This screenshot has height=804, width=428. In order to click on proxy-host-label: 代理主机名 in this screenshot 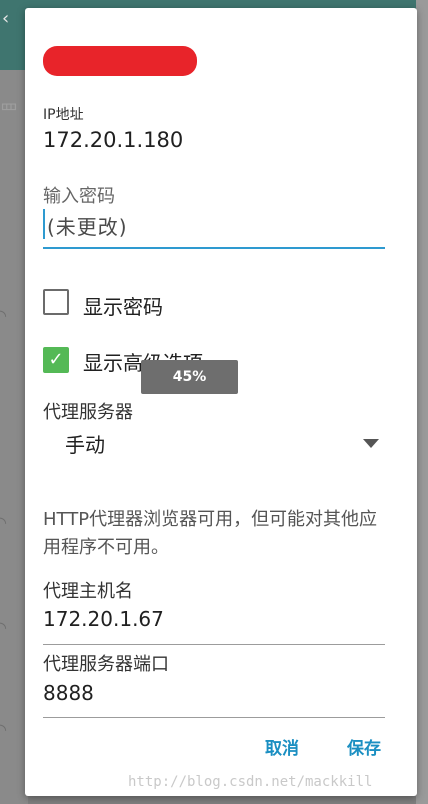, I will do `click(88, 591)`.